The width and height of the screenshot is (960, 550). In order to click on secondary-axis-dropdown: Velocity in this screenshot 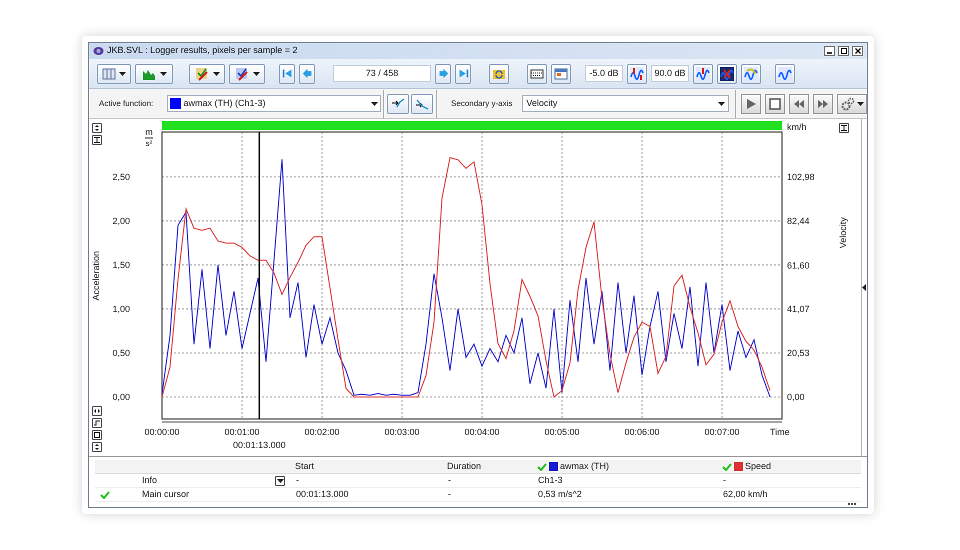, I will do `click(625, 103)`.